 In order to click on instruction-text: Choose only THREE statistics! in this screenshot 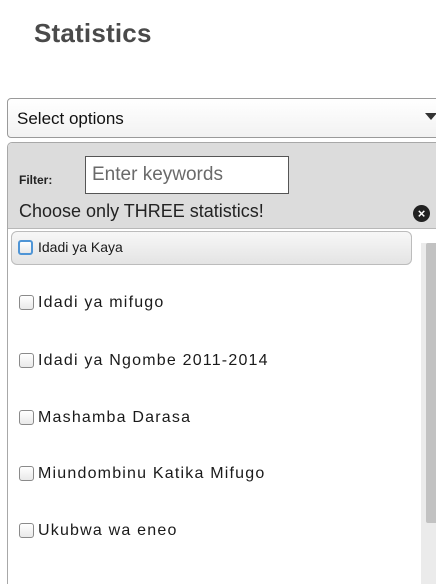, I will do `click(141, 211)`.